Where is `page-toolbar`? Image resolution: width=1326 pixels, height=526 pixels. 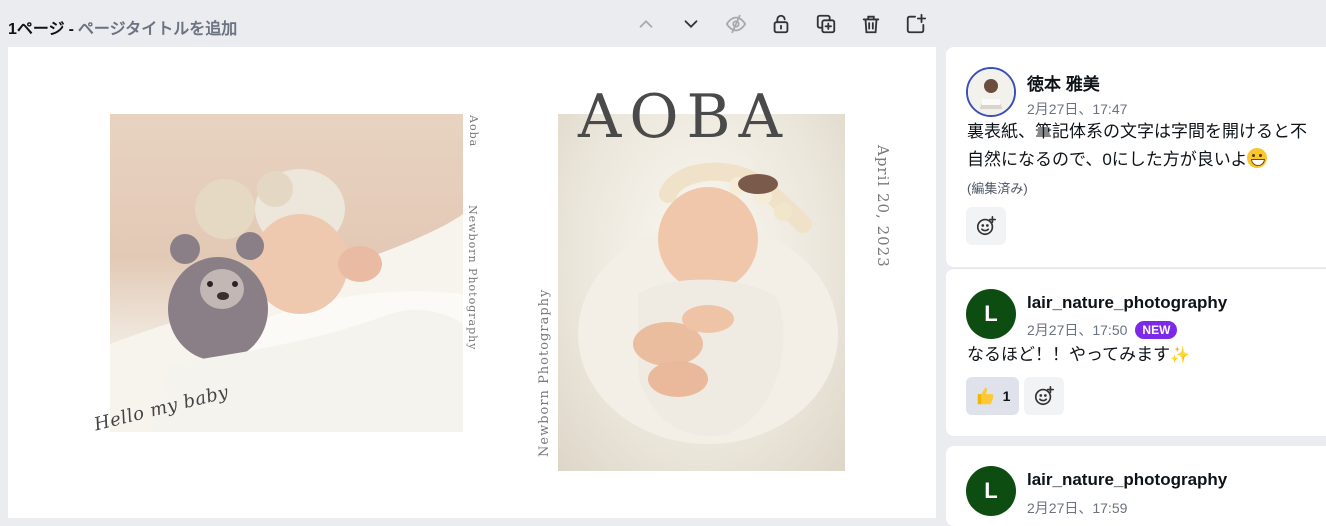
page-toolbar is located at coordinates (781, 24).